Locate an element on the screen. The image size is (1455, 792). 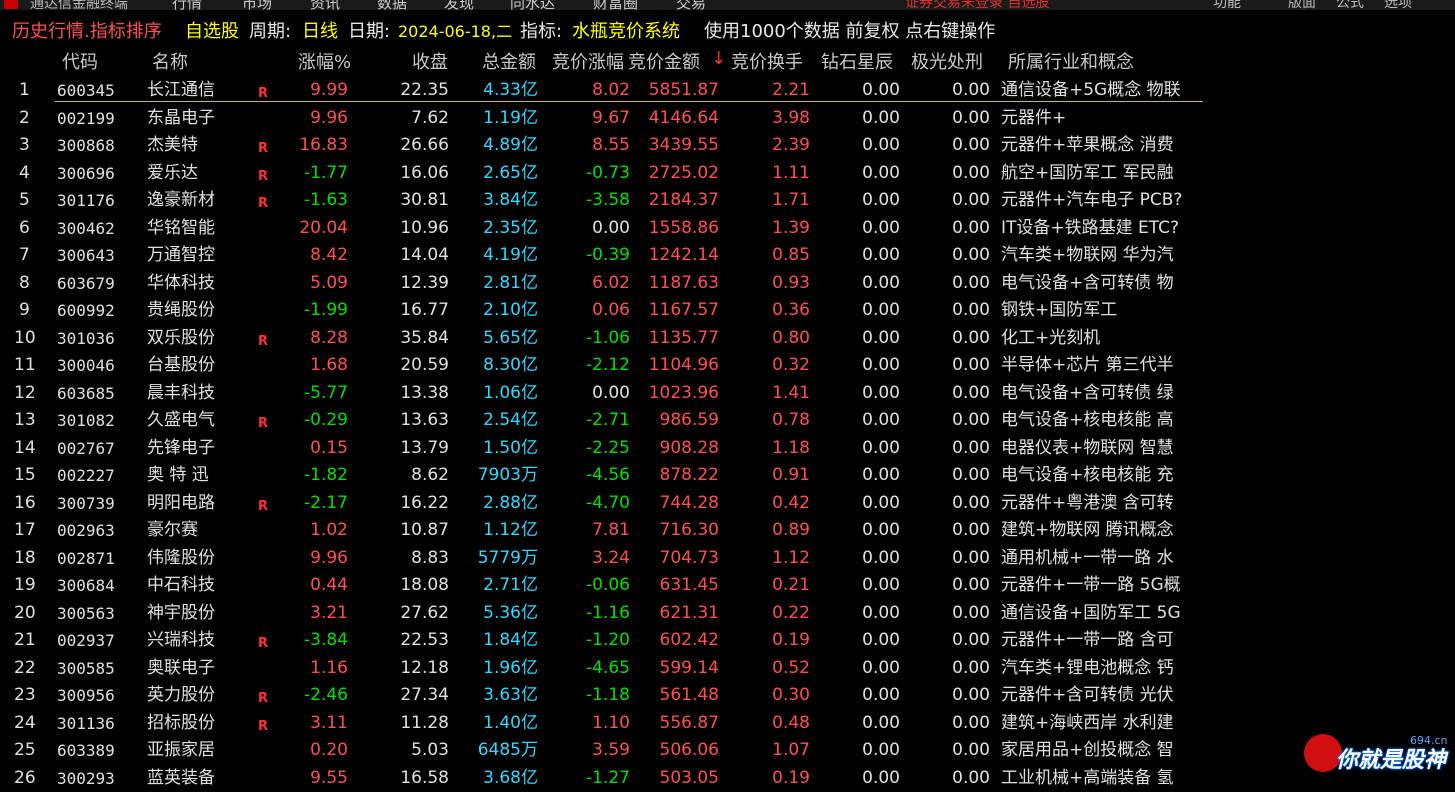
menu-options: 选项 is located at coordinates (1398, 5).